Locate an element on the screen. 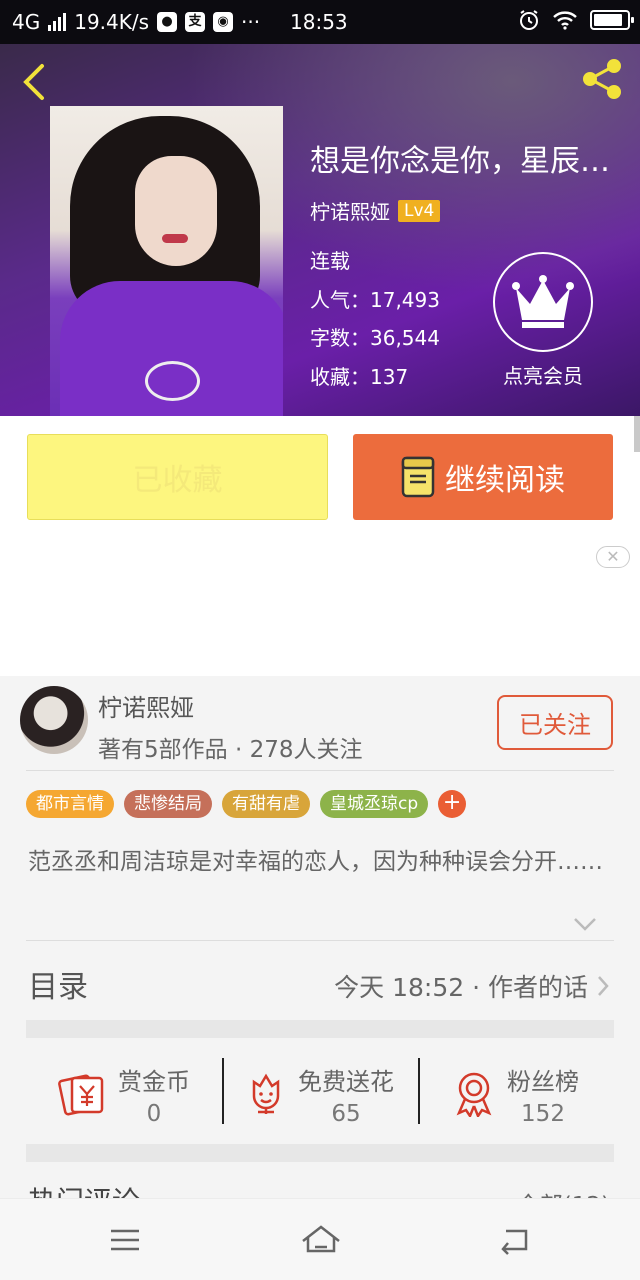 This screenshot has width=640, height=1280. scrollbar is located at coordinates (637, 434).